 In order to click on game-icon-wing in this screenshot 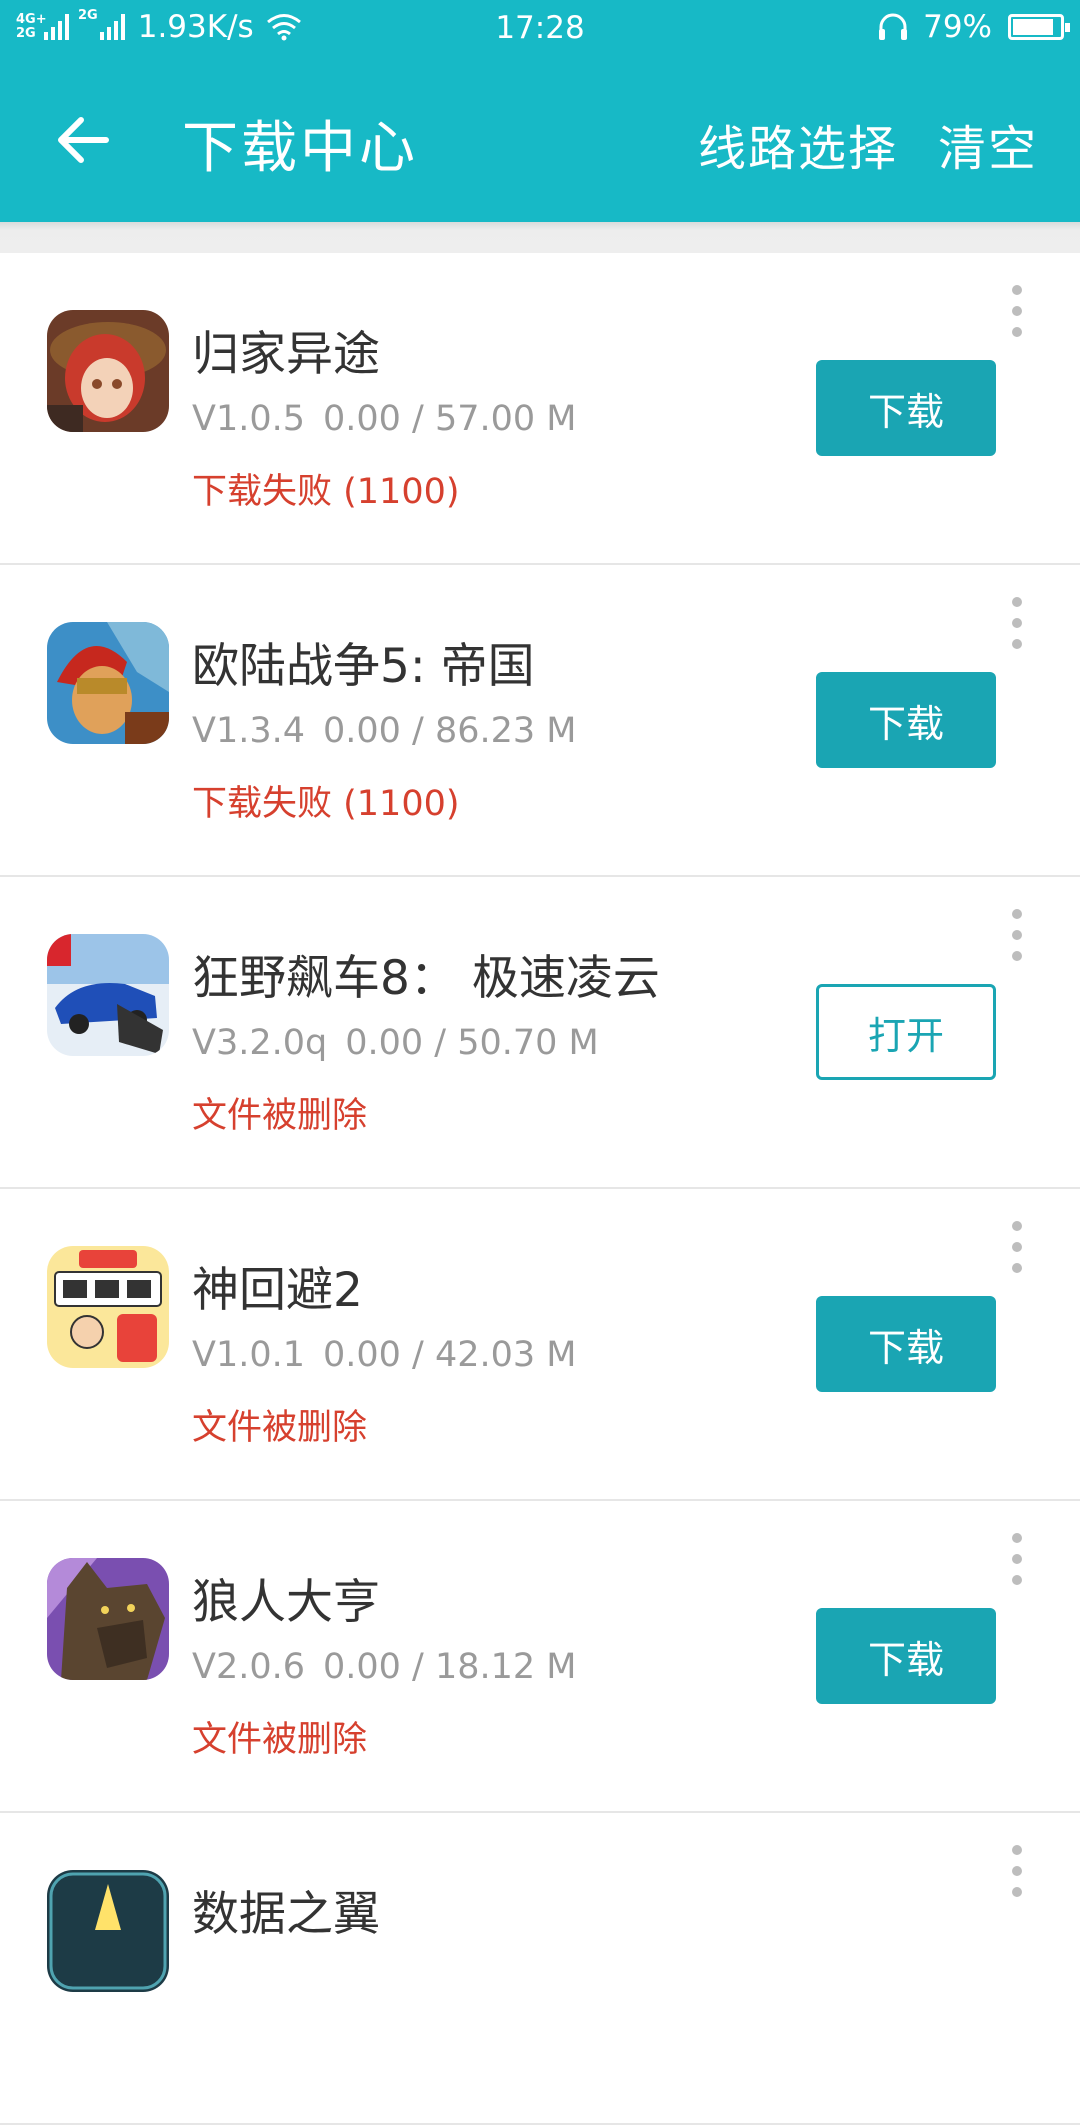, I will do `click(108, 1931)`.